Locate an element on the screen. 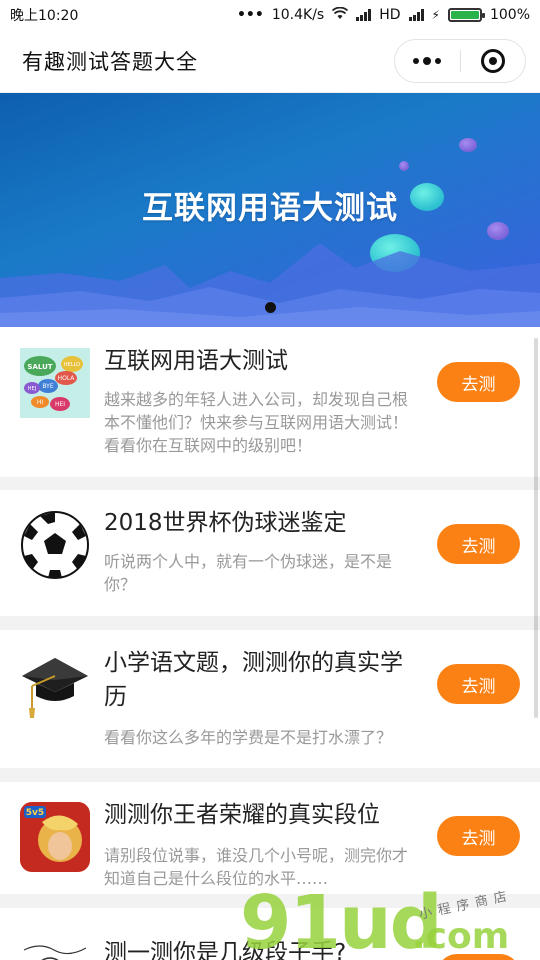 This screenshot has height=960, width=540. more-button is located at coordinates (427, 61).